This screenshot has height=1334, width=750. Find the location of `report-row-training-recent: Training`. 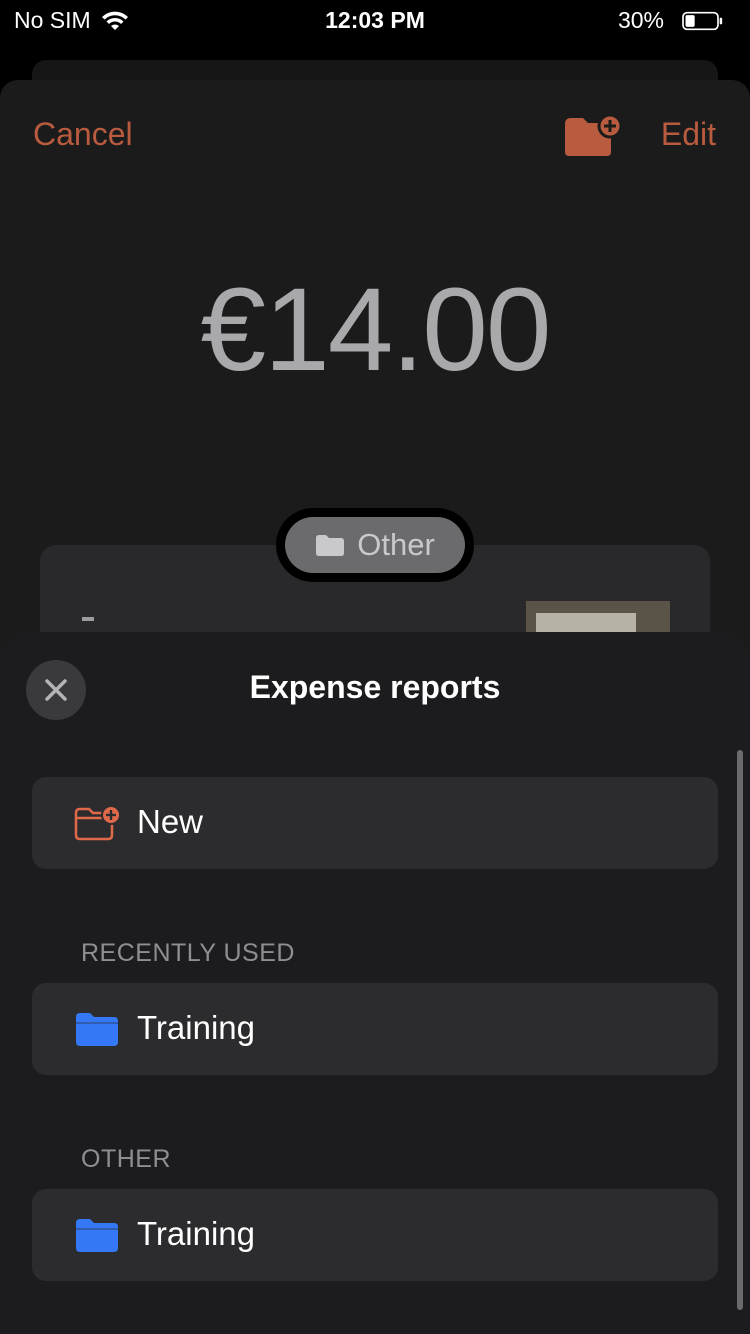

report-row-training-recent: Training is located at coordinates (375, 1029).